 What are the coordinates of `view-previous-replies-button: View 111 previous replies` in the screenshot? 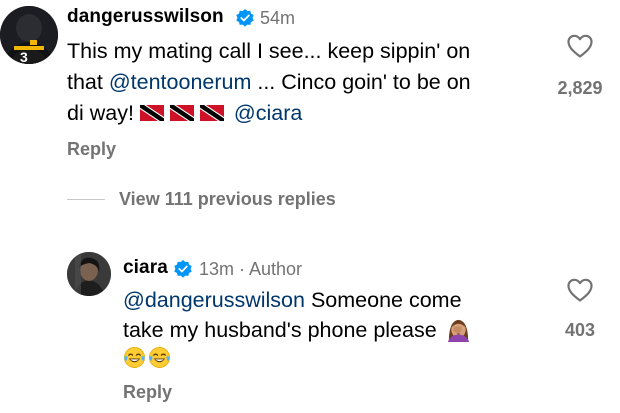 It's located at (227, 199).